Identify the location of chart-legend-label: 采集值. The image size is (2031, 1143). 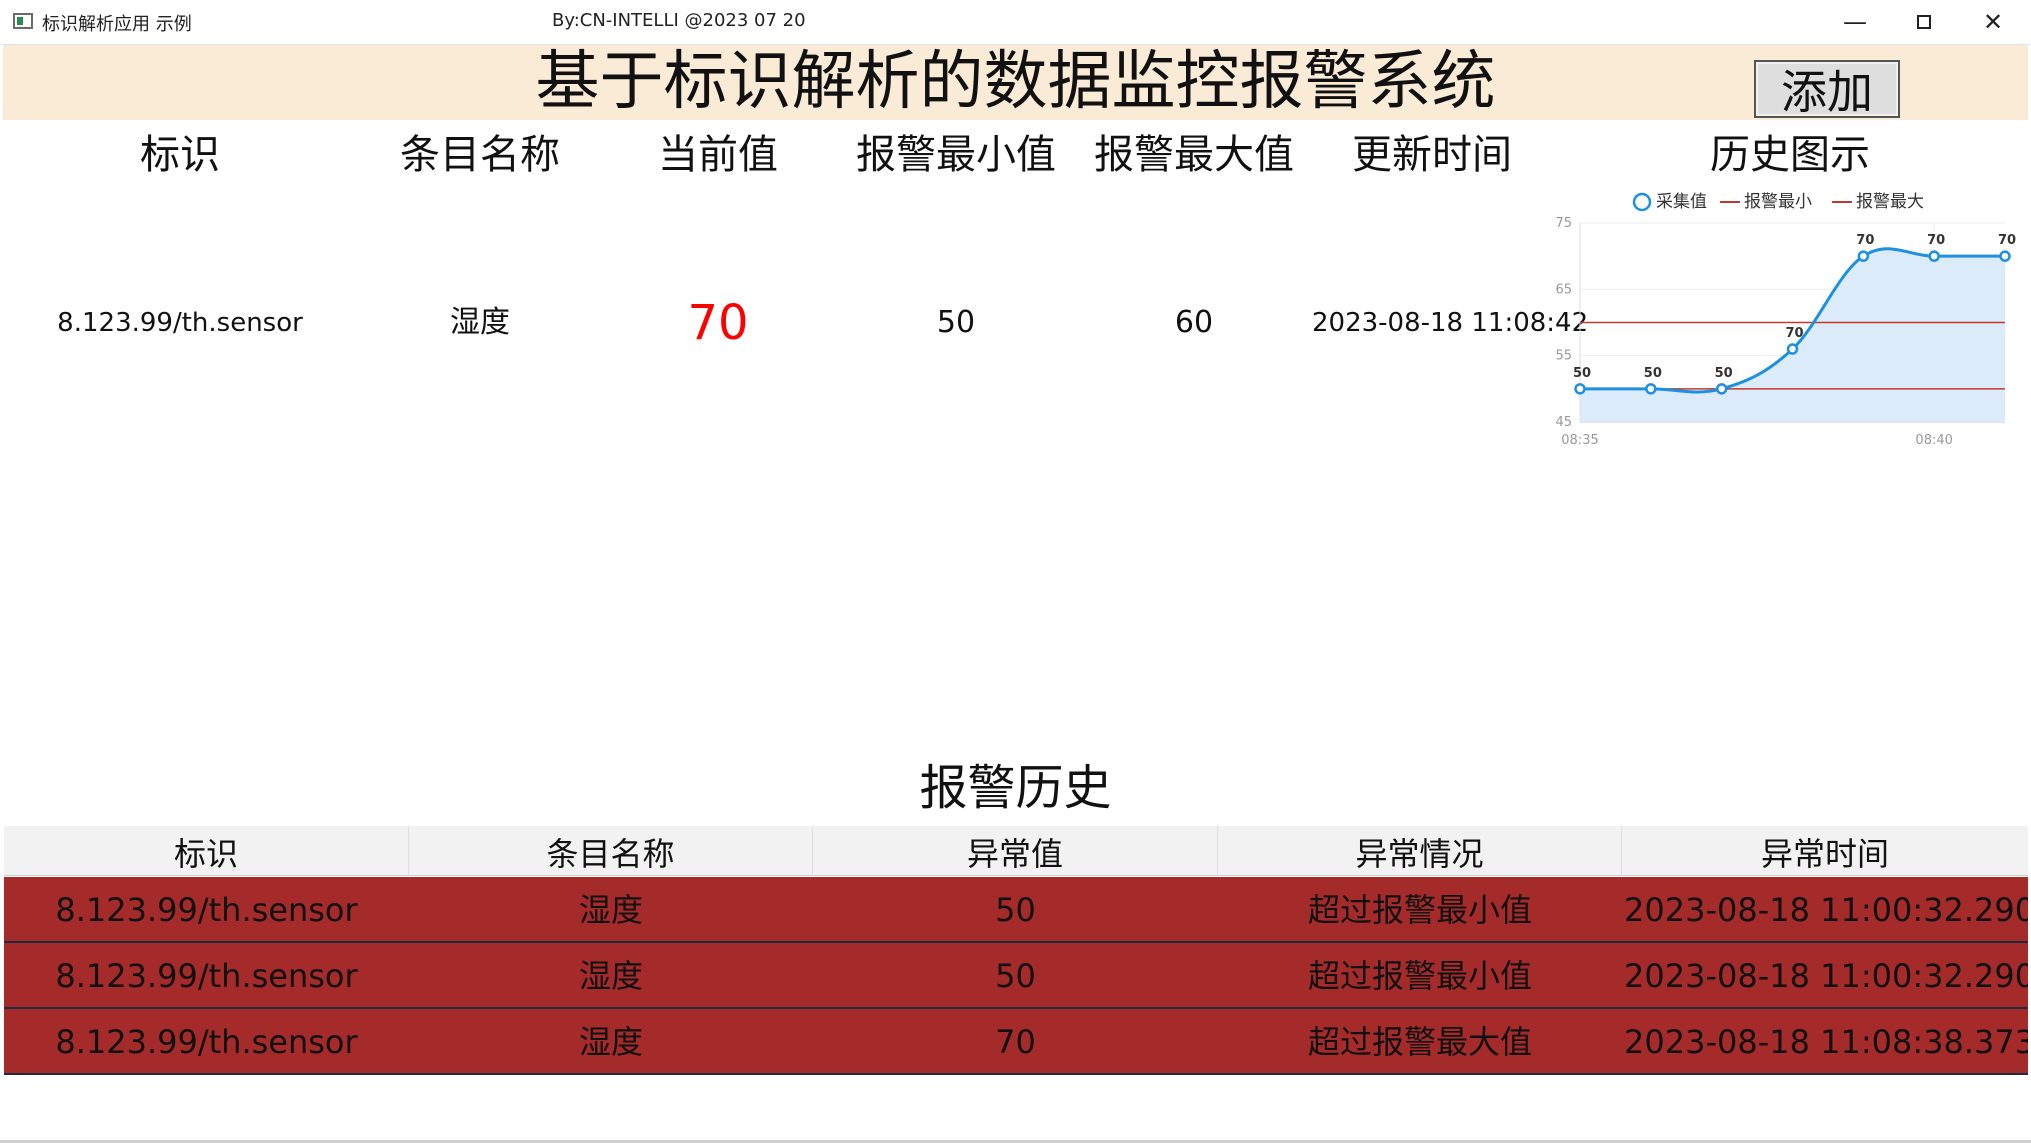
(1681, 202).